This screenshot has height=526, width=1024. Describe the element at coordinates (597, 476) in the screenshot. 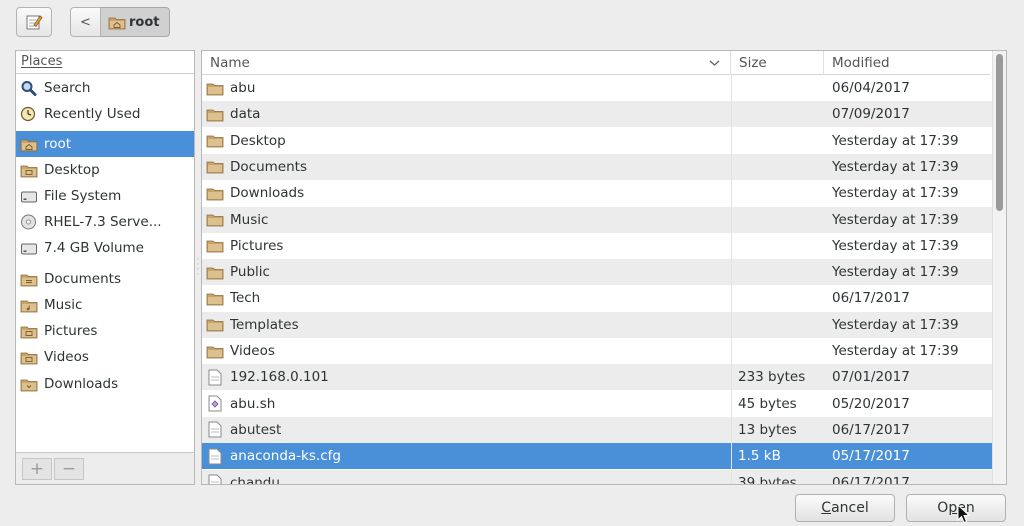

I see `file-row: chandu 39 bytes 06/17/2017` at that location.